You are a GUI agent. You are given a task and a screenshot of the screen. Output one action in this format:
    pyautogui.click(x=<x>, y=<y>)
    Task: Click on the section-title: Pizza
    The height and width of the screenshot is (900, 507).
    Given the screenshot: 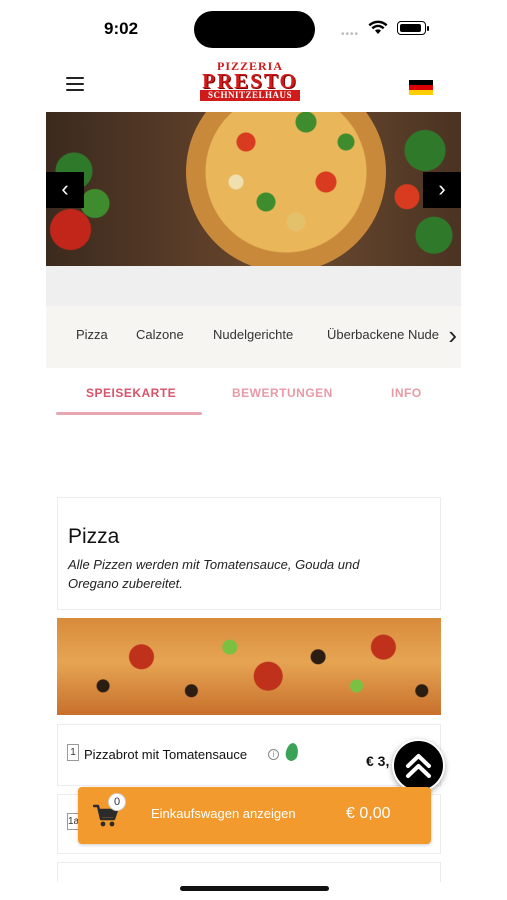 What is the action you would take?
    pyautogui.click(x=94, y=536)
    